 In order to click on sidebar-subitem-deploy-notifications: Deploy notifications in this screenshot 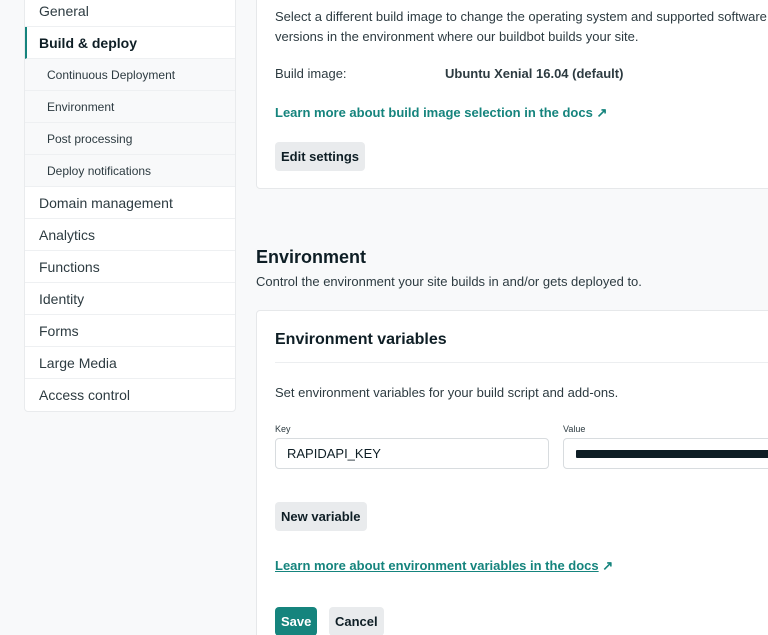, I will do `click(130, 171)`.